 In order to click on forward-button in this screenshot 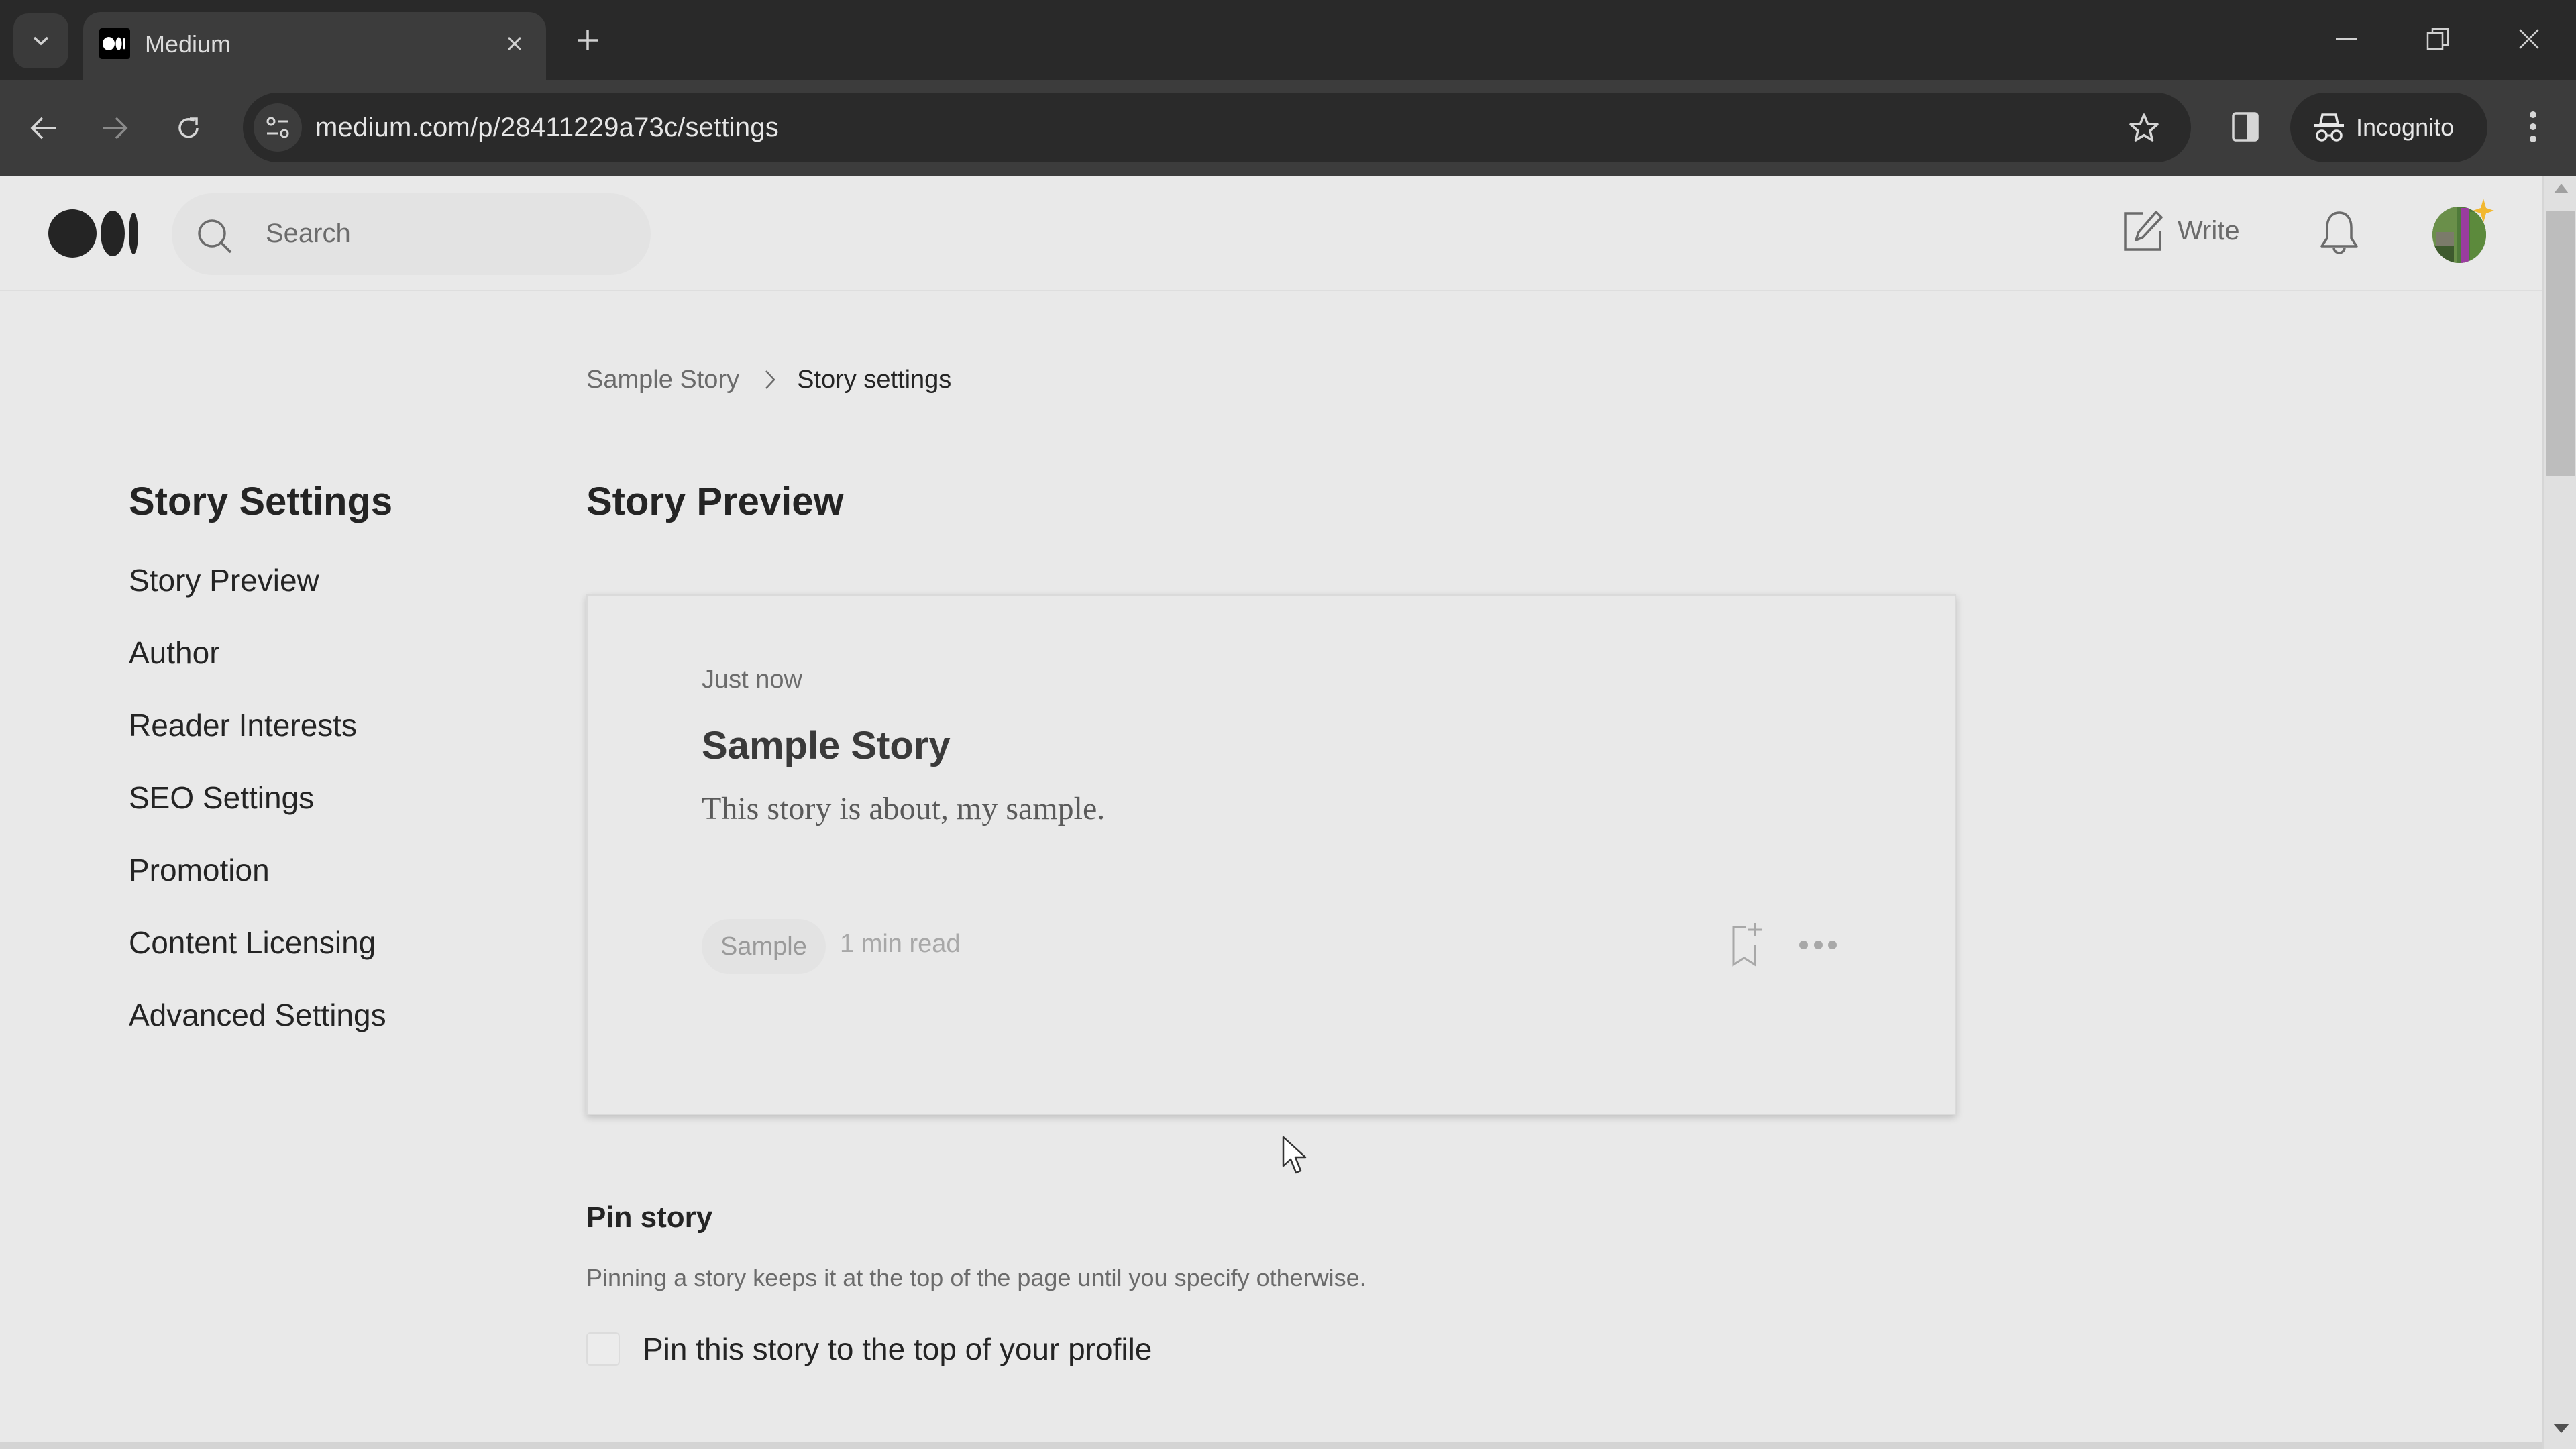, I will do `click(114, 128)`.